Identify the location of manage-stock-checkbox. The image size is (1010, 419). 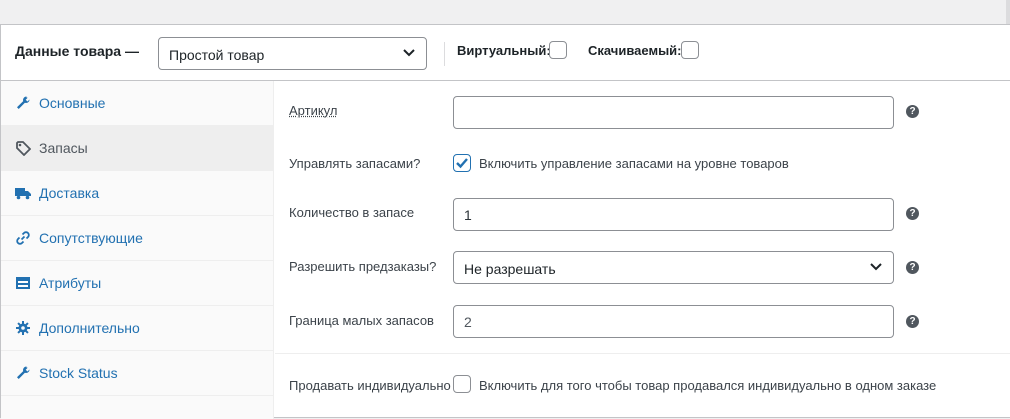
(462, 163).